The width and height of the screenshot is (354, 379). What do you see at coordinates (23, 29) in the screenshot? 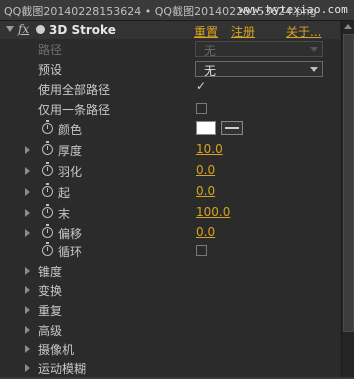
I see `fx-icon: fx` at bounding box center [23, 29].